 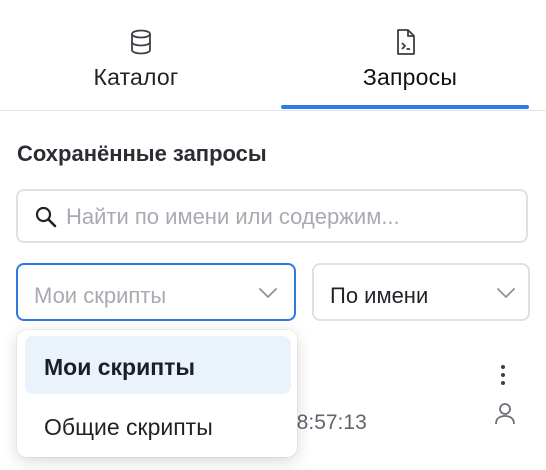 I want to click on query-item-time: 08:57:13, so click(x=326, y=422).